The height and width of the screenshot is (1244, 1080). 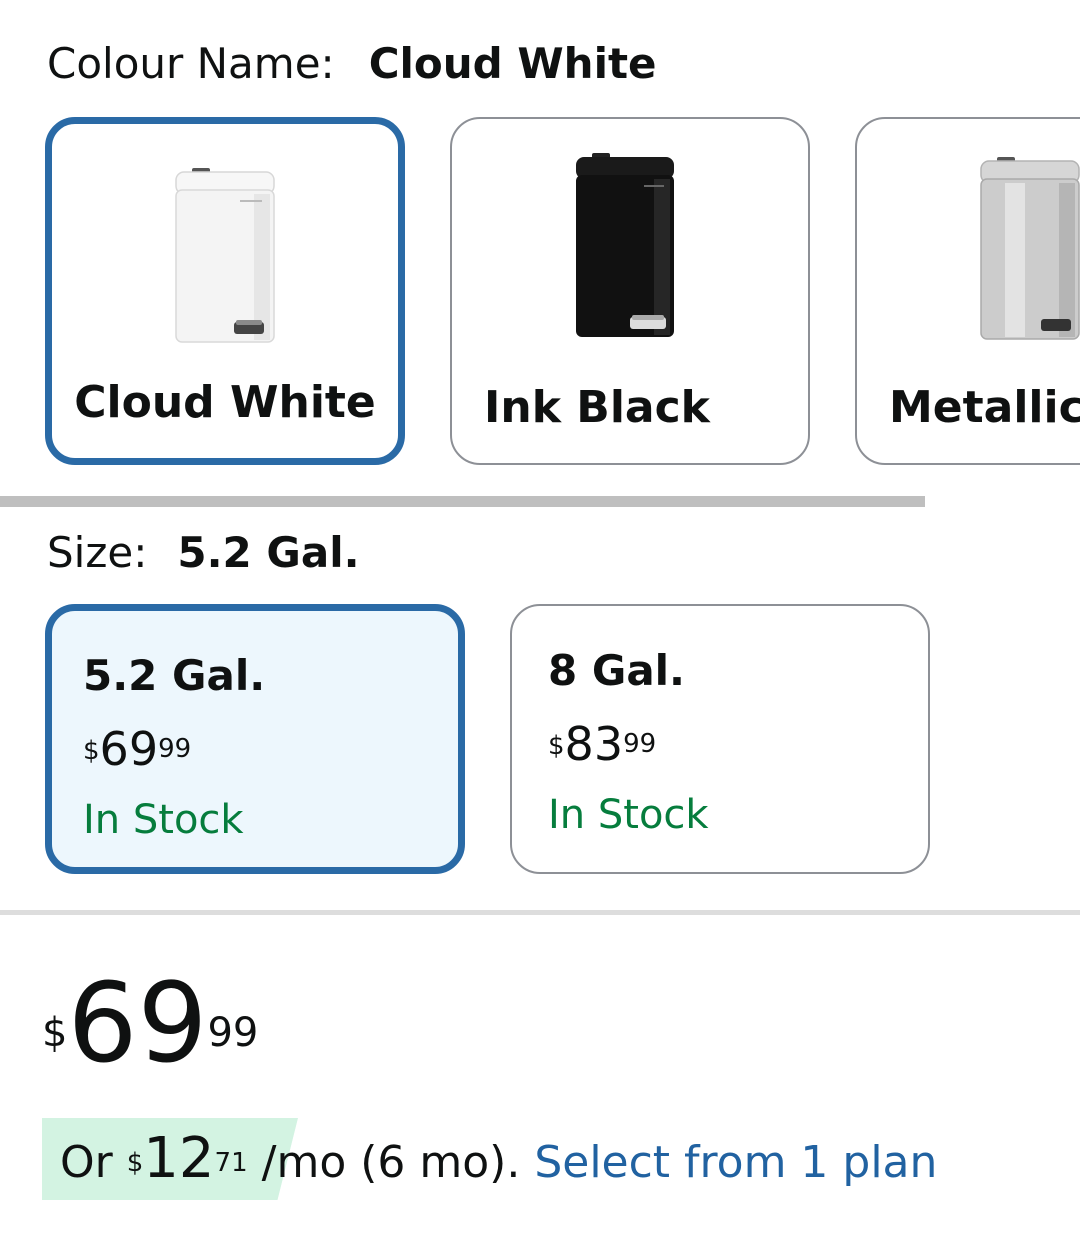 What do you see at coordinates (137, 1023) in the screenshot?
I see `main-price-whole: 69` at bounding box center [137, 1023].